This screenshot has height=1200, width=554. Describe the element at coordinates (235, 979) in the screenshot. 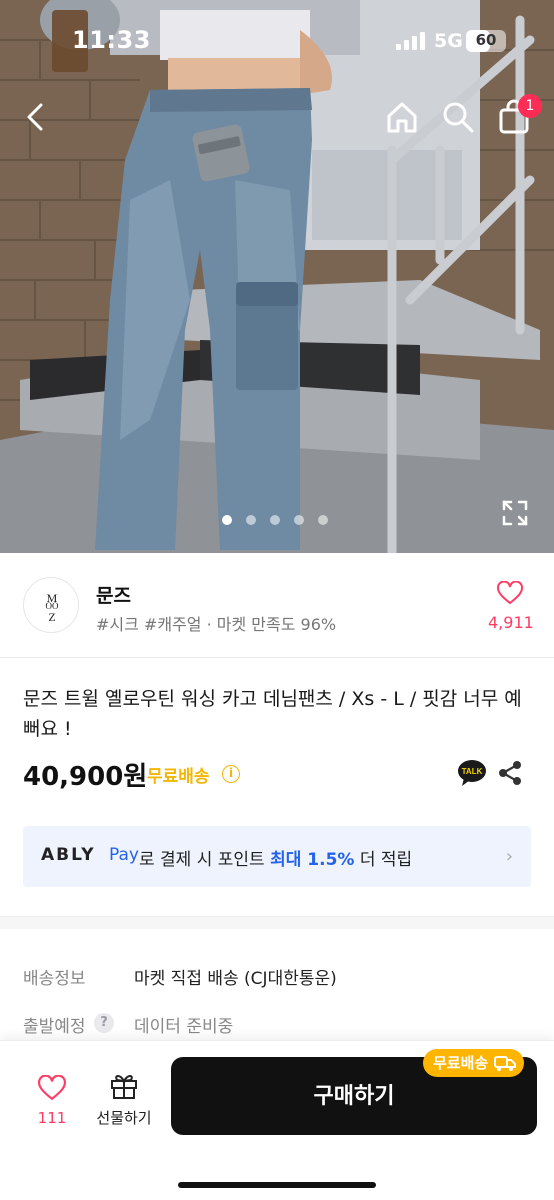

I see `shipping-info-value: 마켓 직접 배송 (CJ대한통운)` at that location.